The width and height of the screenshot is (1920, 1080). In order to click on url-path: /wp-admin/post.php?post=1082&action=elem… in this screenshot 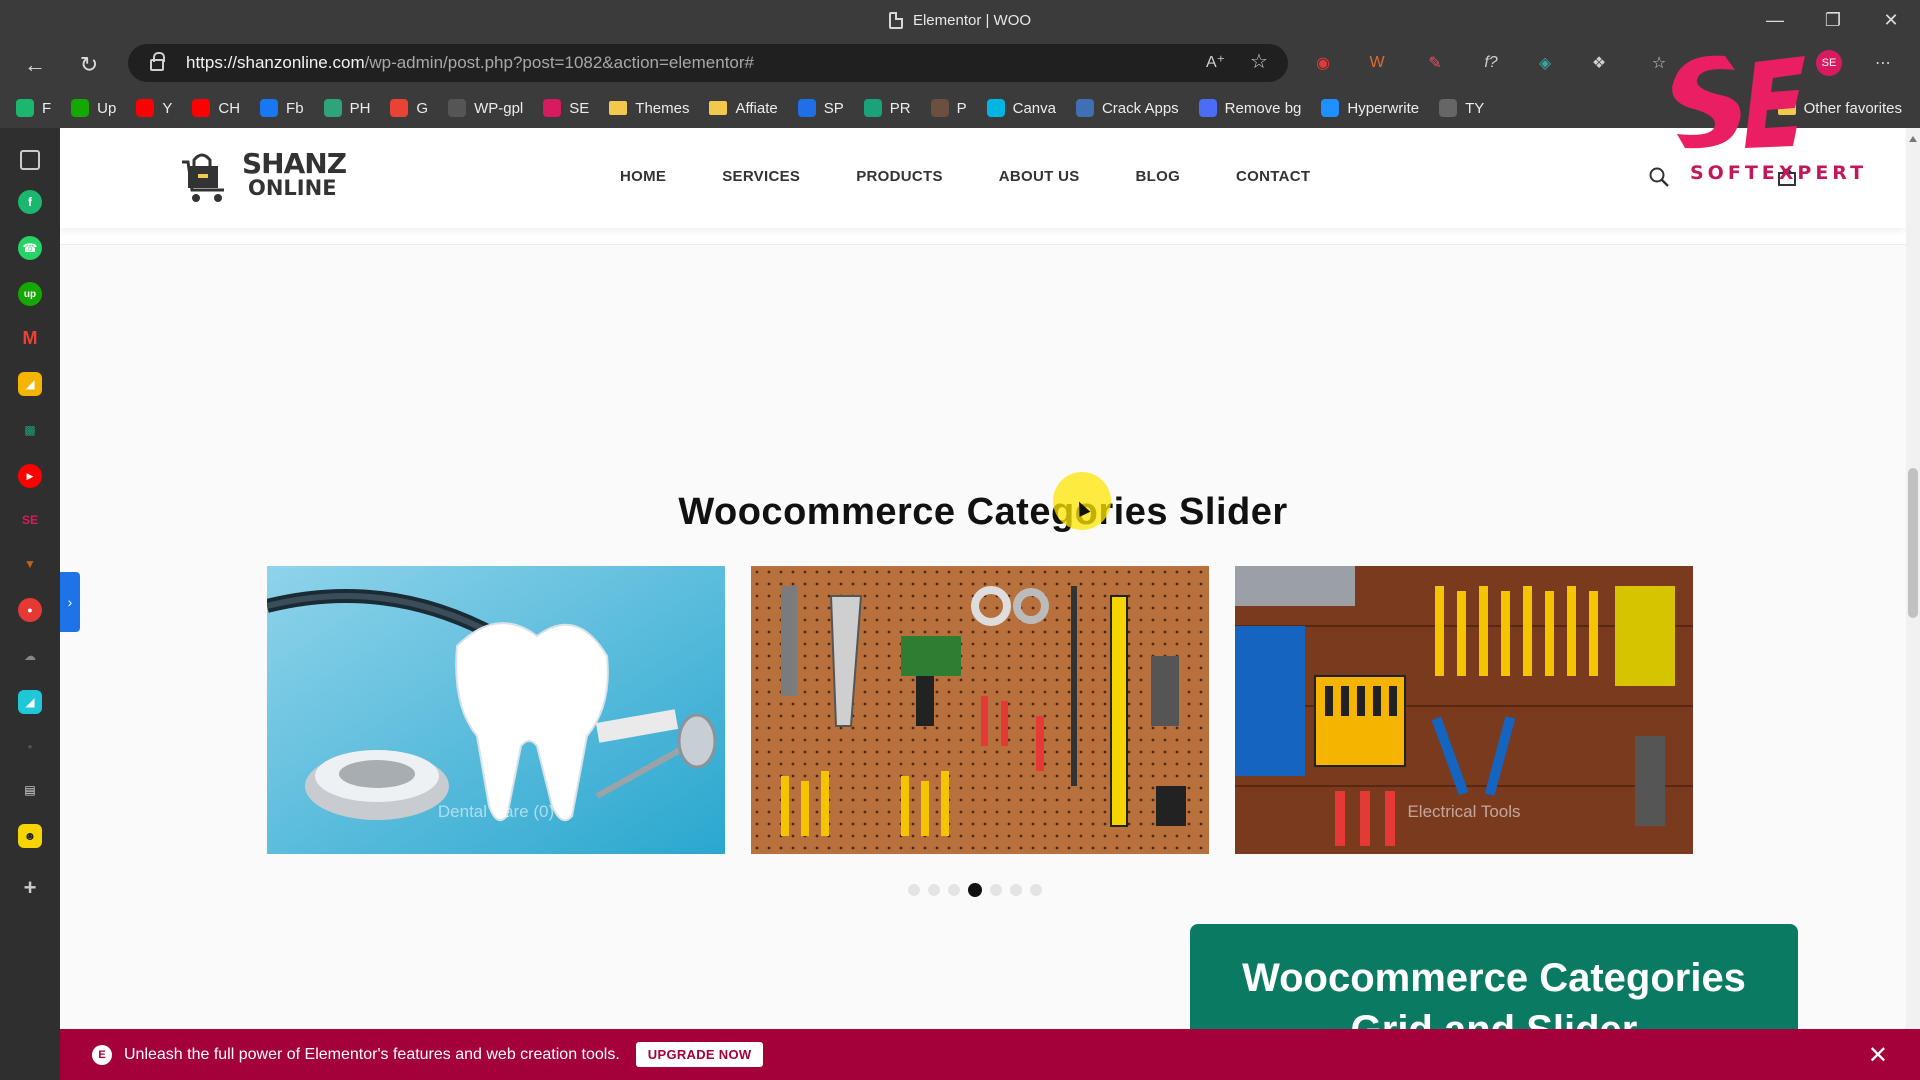, I will do `click(559, 62)`.